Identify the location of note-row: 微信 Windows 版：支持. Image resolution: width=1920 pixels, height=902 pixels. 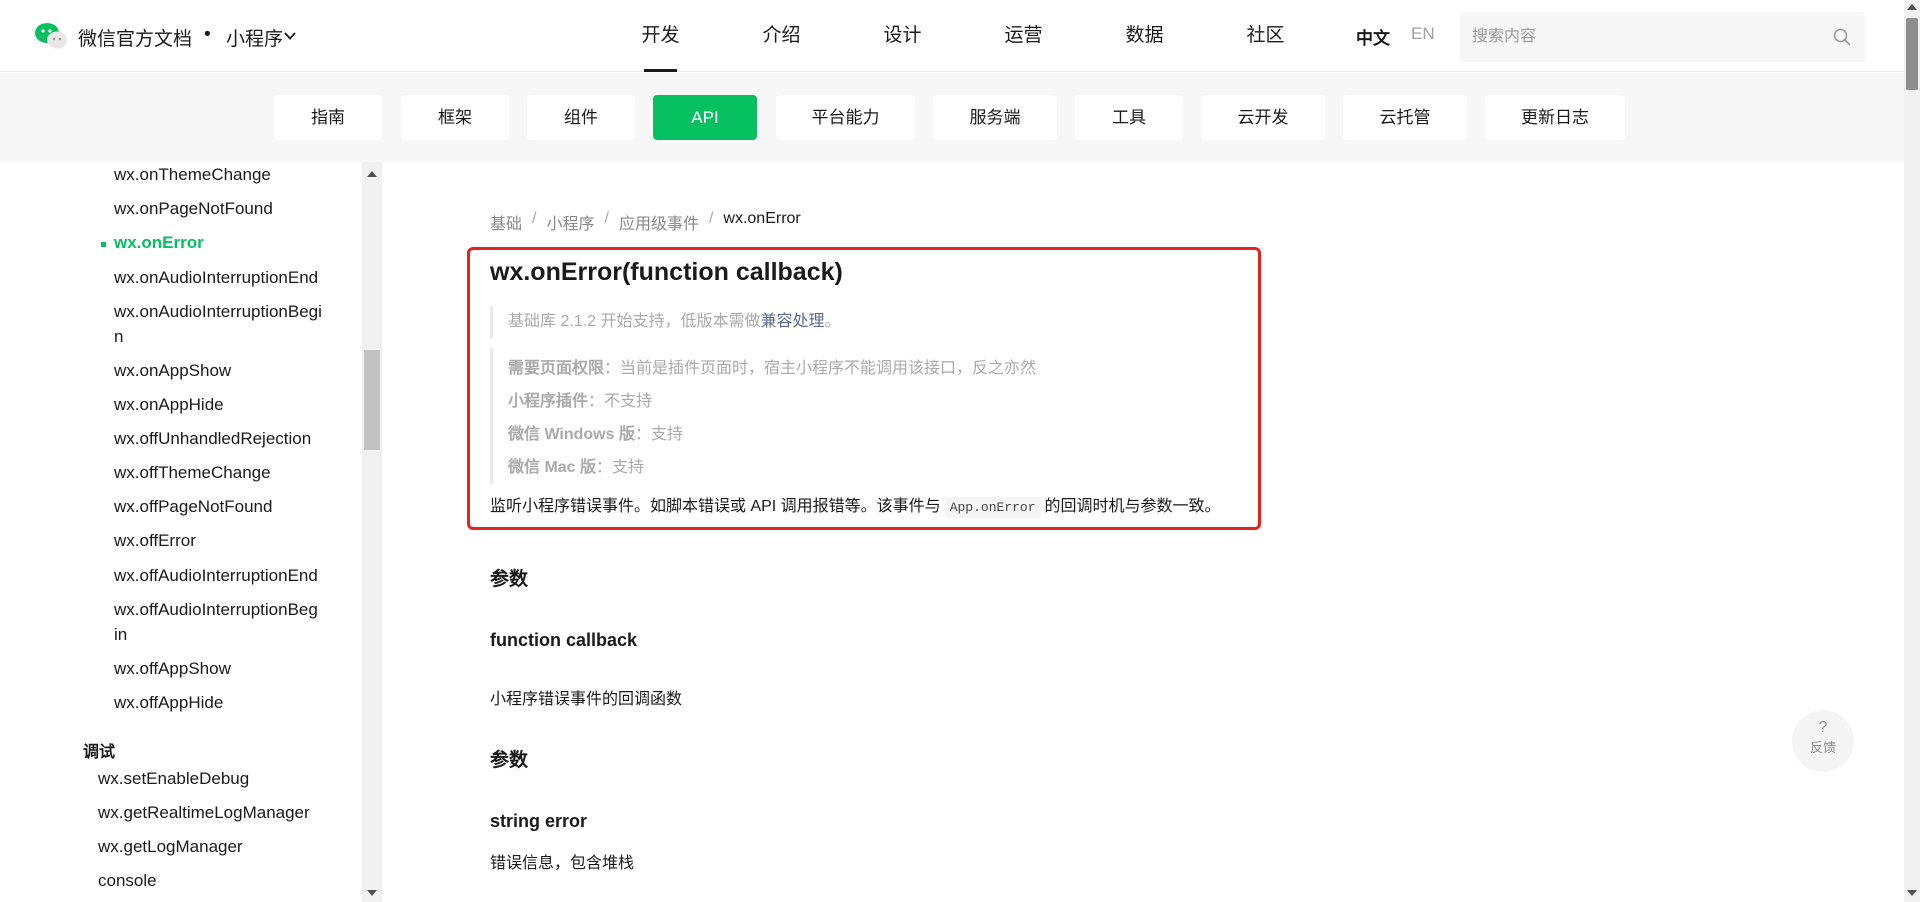
(772, 434).